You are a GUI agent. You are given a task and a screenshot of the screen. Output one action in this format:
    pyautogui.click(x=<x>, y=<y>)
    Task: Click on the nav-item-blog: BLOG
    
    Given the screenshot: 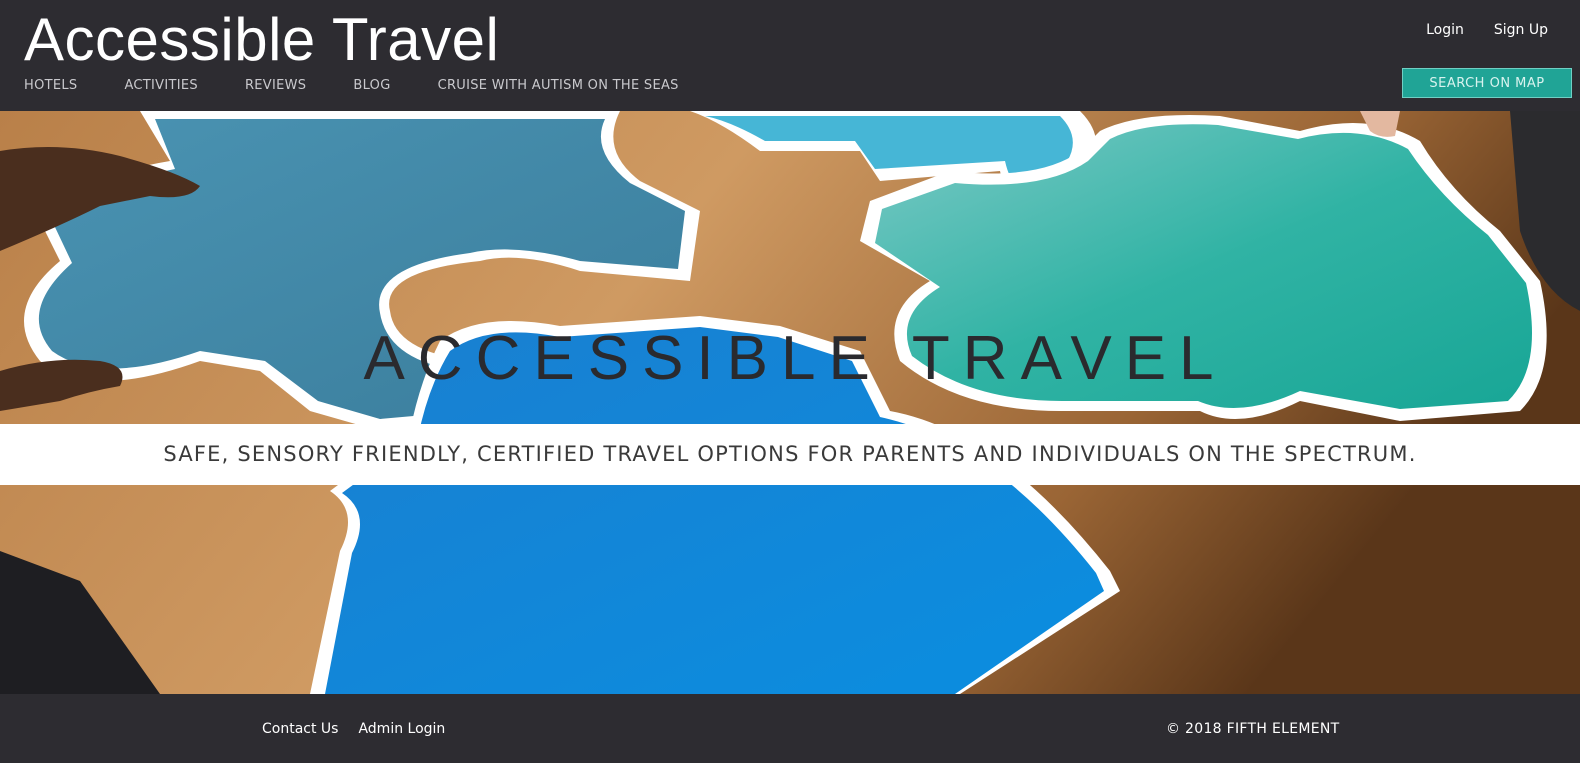 What is the action you would take?
    pyautogui.click(x=371, y=86)
    